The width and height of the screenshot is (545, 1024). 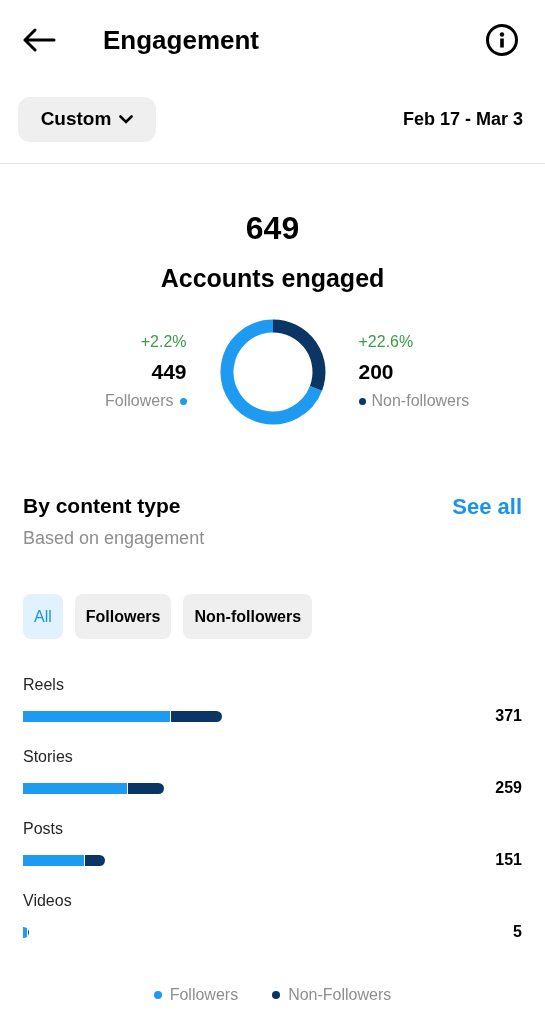 I want to click on stat-label: Followers, so click(x=139, y=401).